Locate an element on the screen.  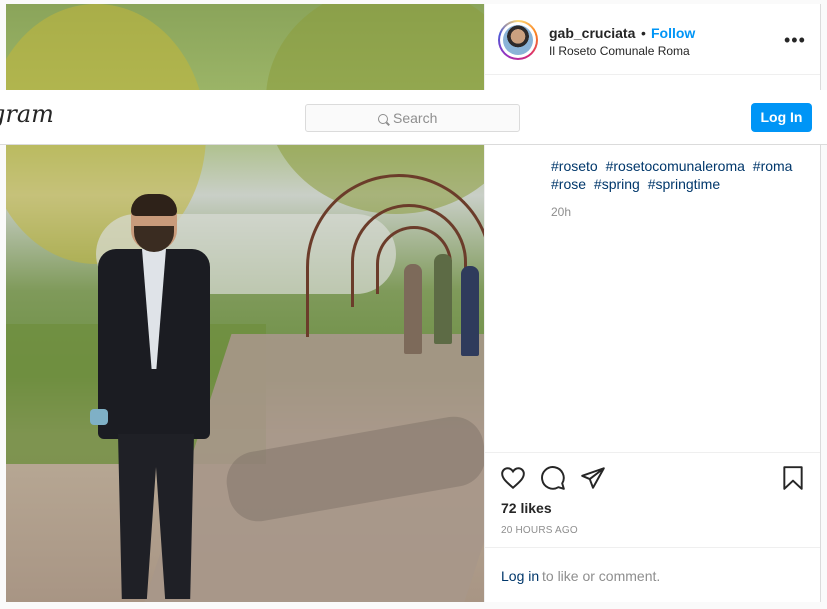
login-button: Log In is located at coordinates (781, 117).